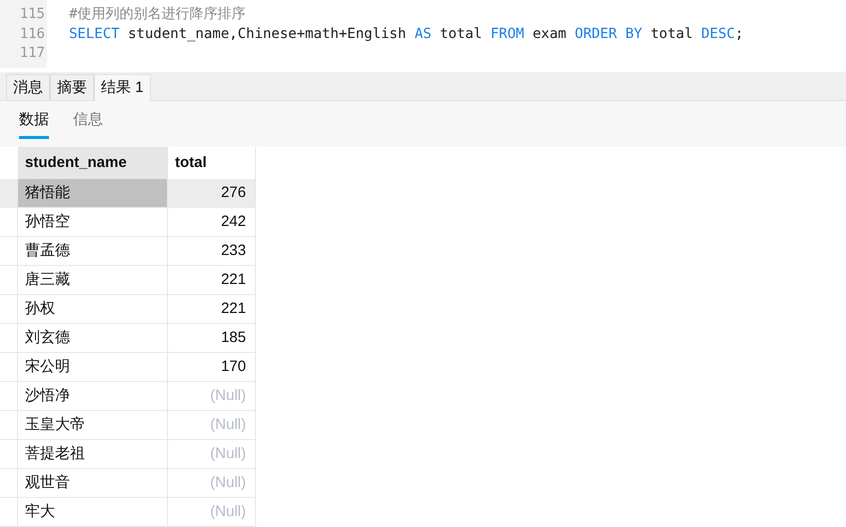 Image resolution: width=846 pixels, height=527 pixels. I want to click on table-row: 猪悟能 276, so click(128, 193).